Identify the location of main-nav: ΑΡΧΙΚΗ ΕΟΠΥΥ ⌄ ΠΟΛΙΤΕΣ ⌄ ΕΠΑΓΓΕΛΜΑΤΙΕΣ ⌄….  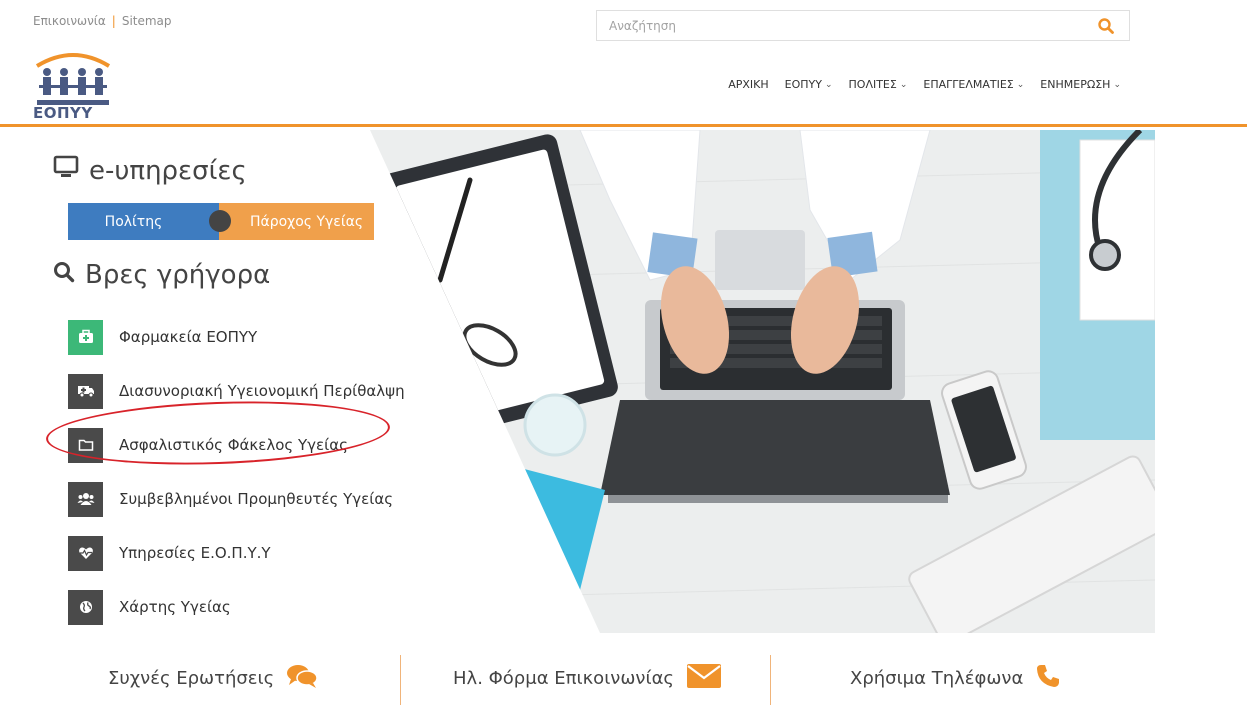
(924, 84).